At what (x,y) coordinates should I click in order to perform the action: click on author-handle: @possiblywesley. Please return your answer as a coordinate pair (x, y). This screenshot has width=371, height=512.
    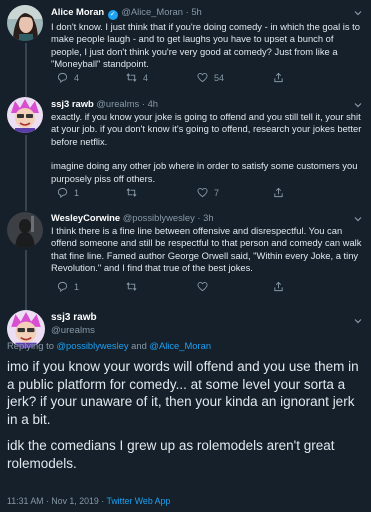
    Looking at the image, I should click on (159, 217).